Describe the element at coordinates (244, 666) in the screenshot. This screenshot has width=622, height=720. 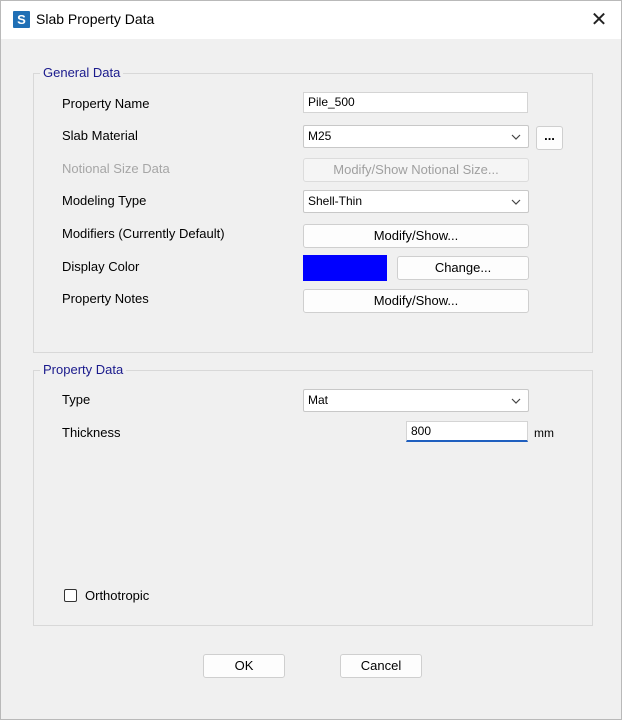
I see `ok-button: OK` at that location.